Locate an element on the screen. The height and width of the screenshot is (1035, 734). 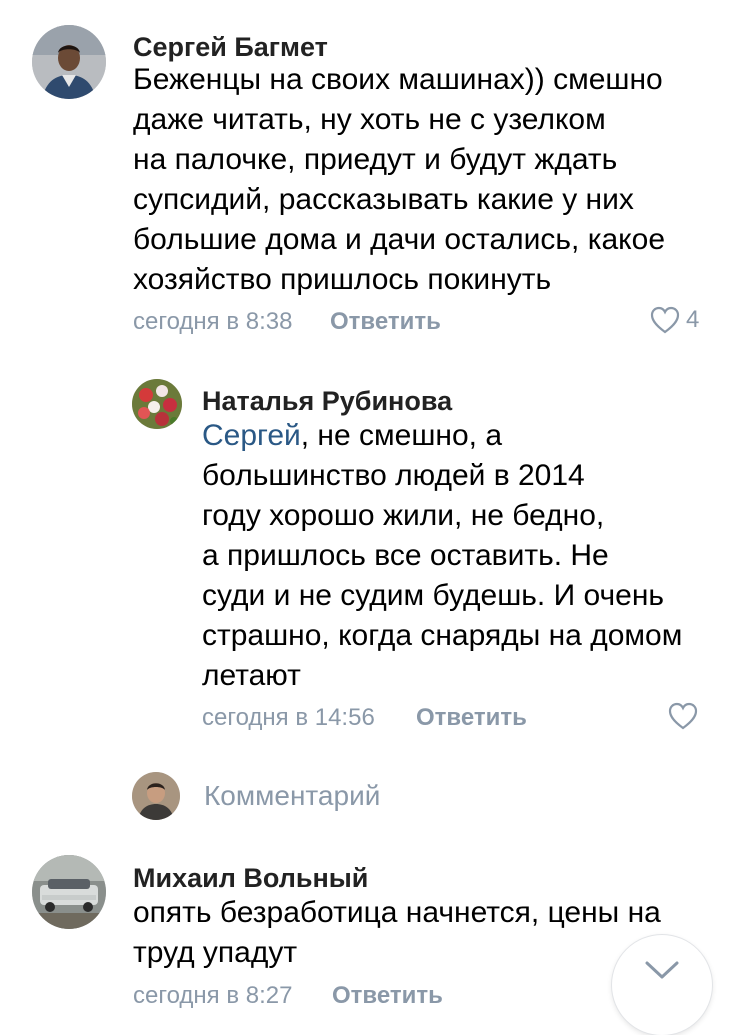
comment-line-rest: , не смешно, а is located at coordinates (401, 435).